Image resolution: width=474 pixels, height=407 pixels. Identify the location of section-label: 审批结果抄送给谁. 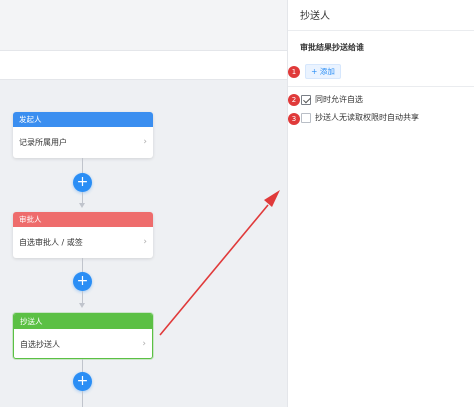
(332, 47).